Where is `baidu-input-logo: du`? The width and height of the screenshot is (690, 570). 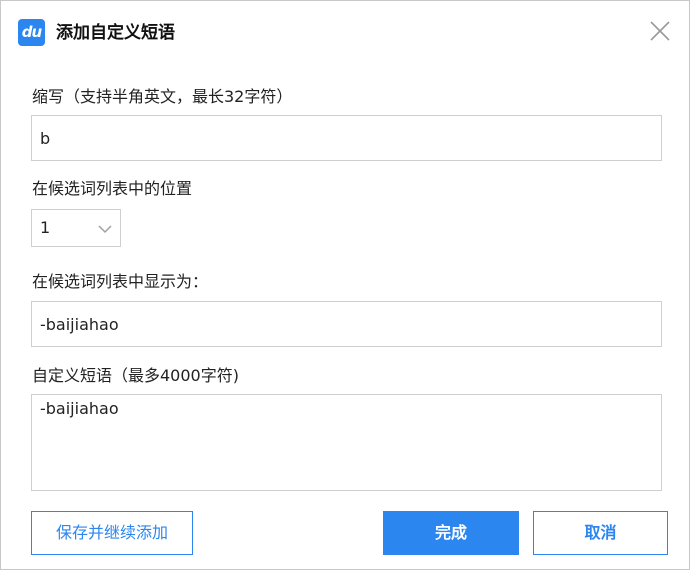
baidu-input-logo: du is located at coordinates (31, 32).